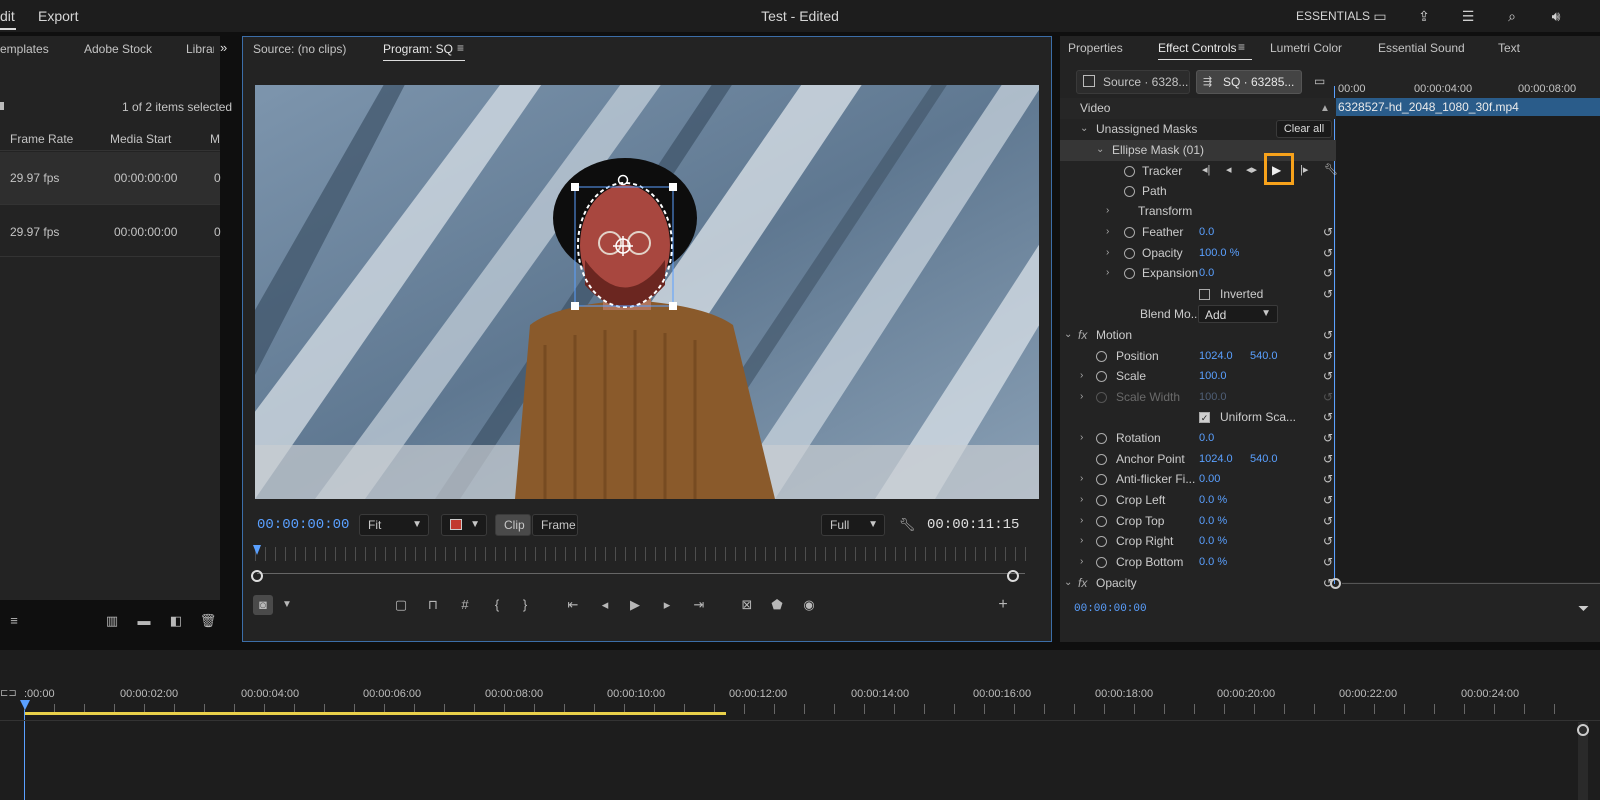 The height and width of the screenshot is (800, 1600). Describe the element at coordinates (200, 49) in the screenshot. I see `libraries-tab: Librar` at that location.